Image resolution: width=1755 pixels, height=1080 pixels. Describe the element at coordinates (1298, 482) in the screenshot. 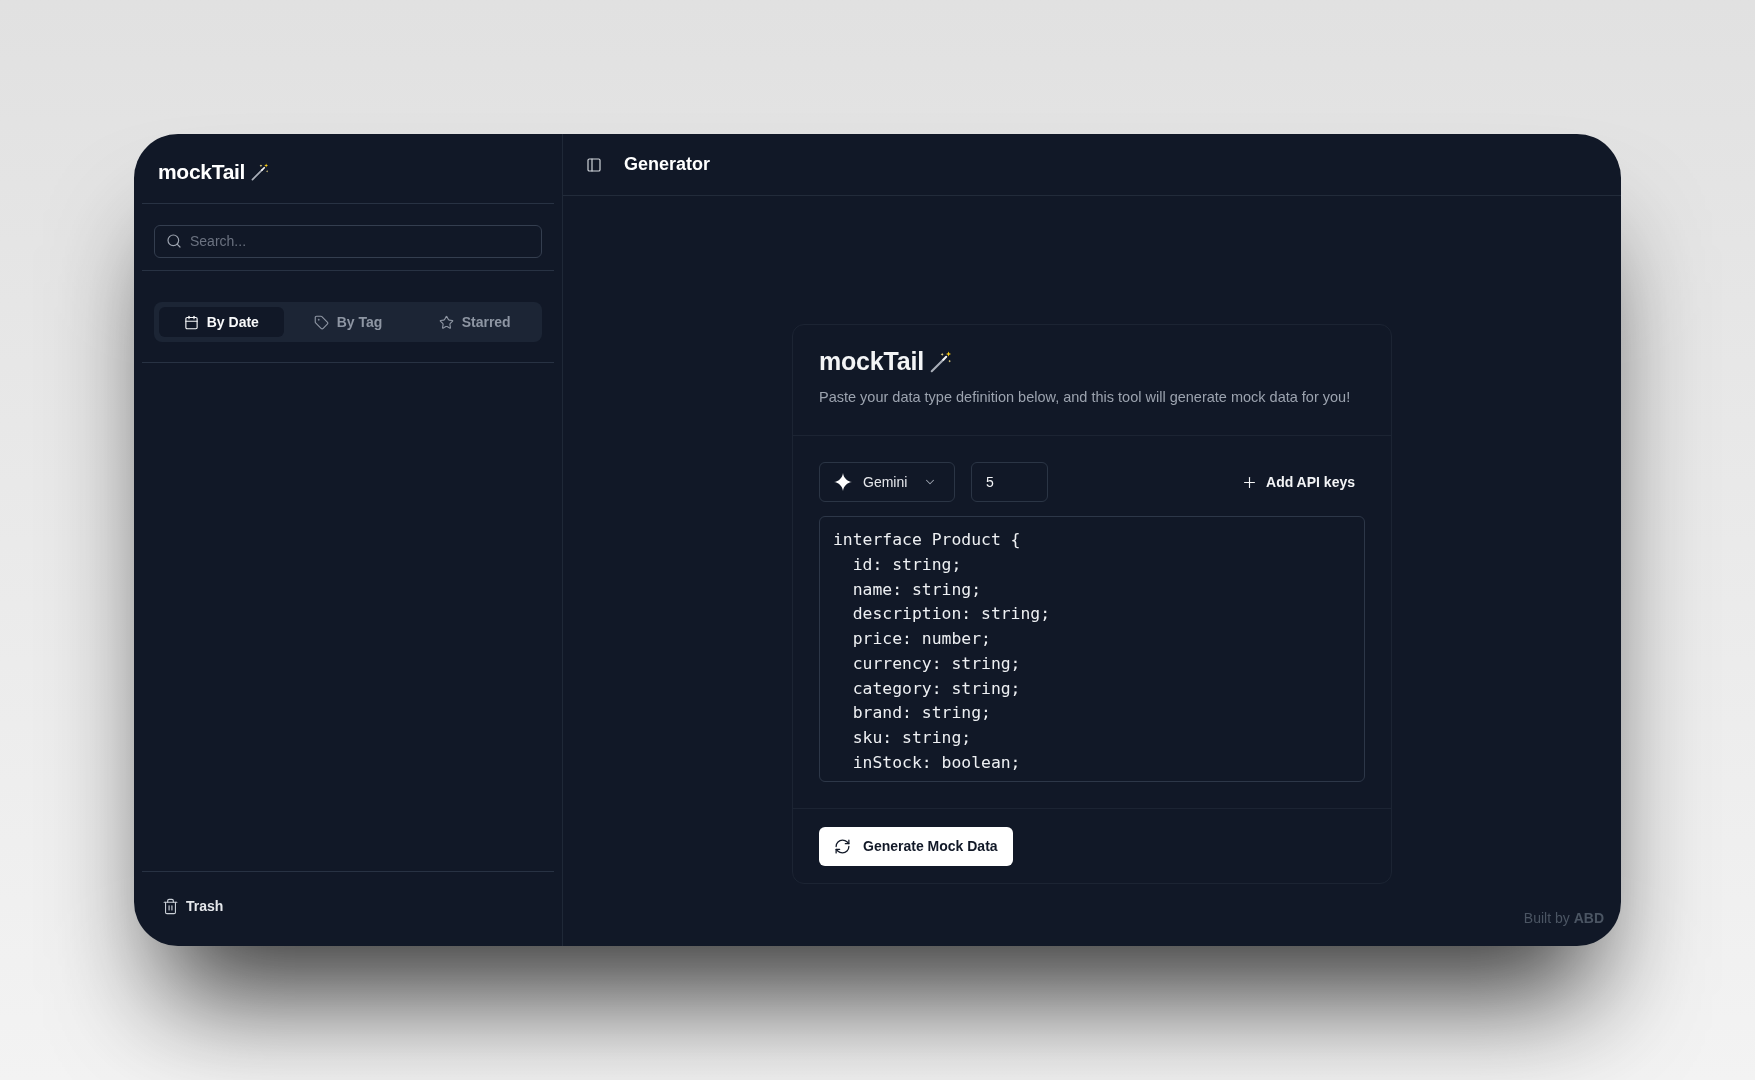

I see `add-api-keys-button: Add API keys` at that location.